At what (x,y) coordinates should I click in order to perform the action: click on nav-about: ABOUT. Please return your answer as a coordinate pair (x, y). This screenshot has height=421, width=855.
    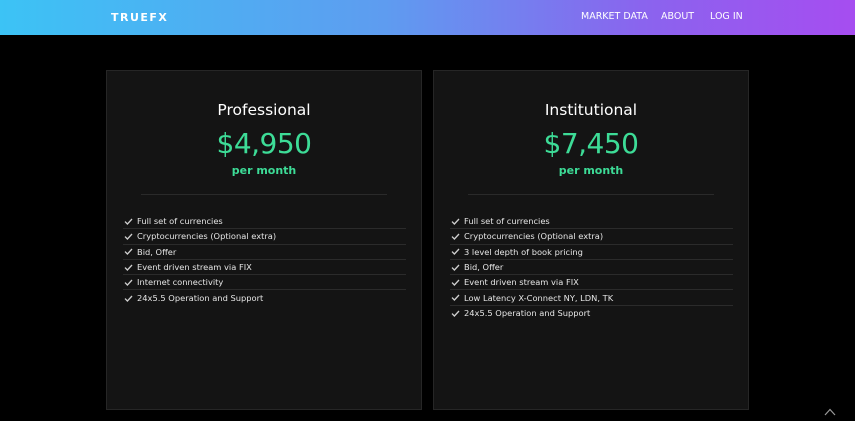
    Looking at the image, I should click on (677, 16).